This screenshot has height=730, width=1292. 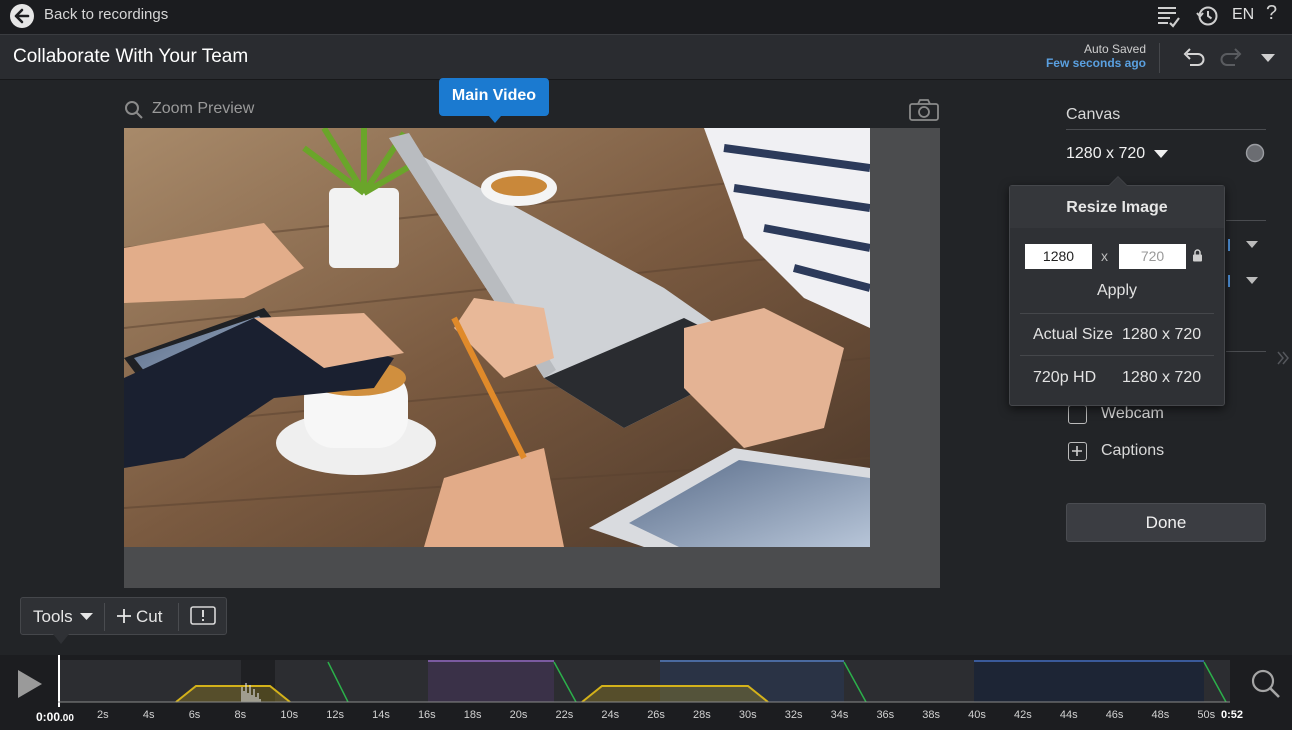 I want to click on autosave-status: Auto Saved Few seconds ago, so click(x=1096, y=56).